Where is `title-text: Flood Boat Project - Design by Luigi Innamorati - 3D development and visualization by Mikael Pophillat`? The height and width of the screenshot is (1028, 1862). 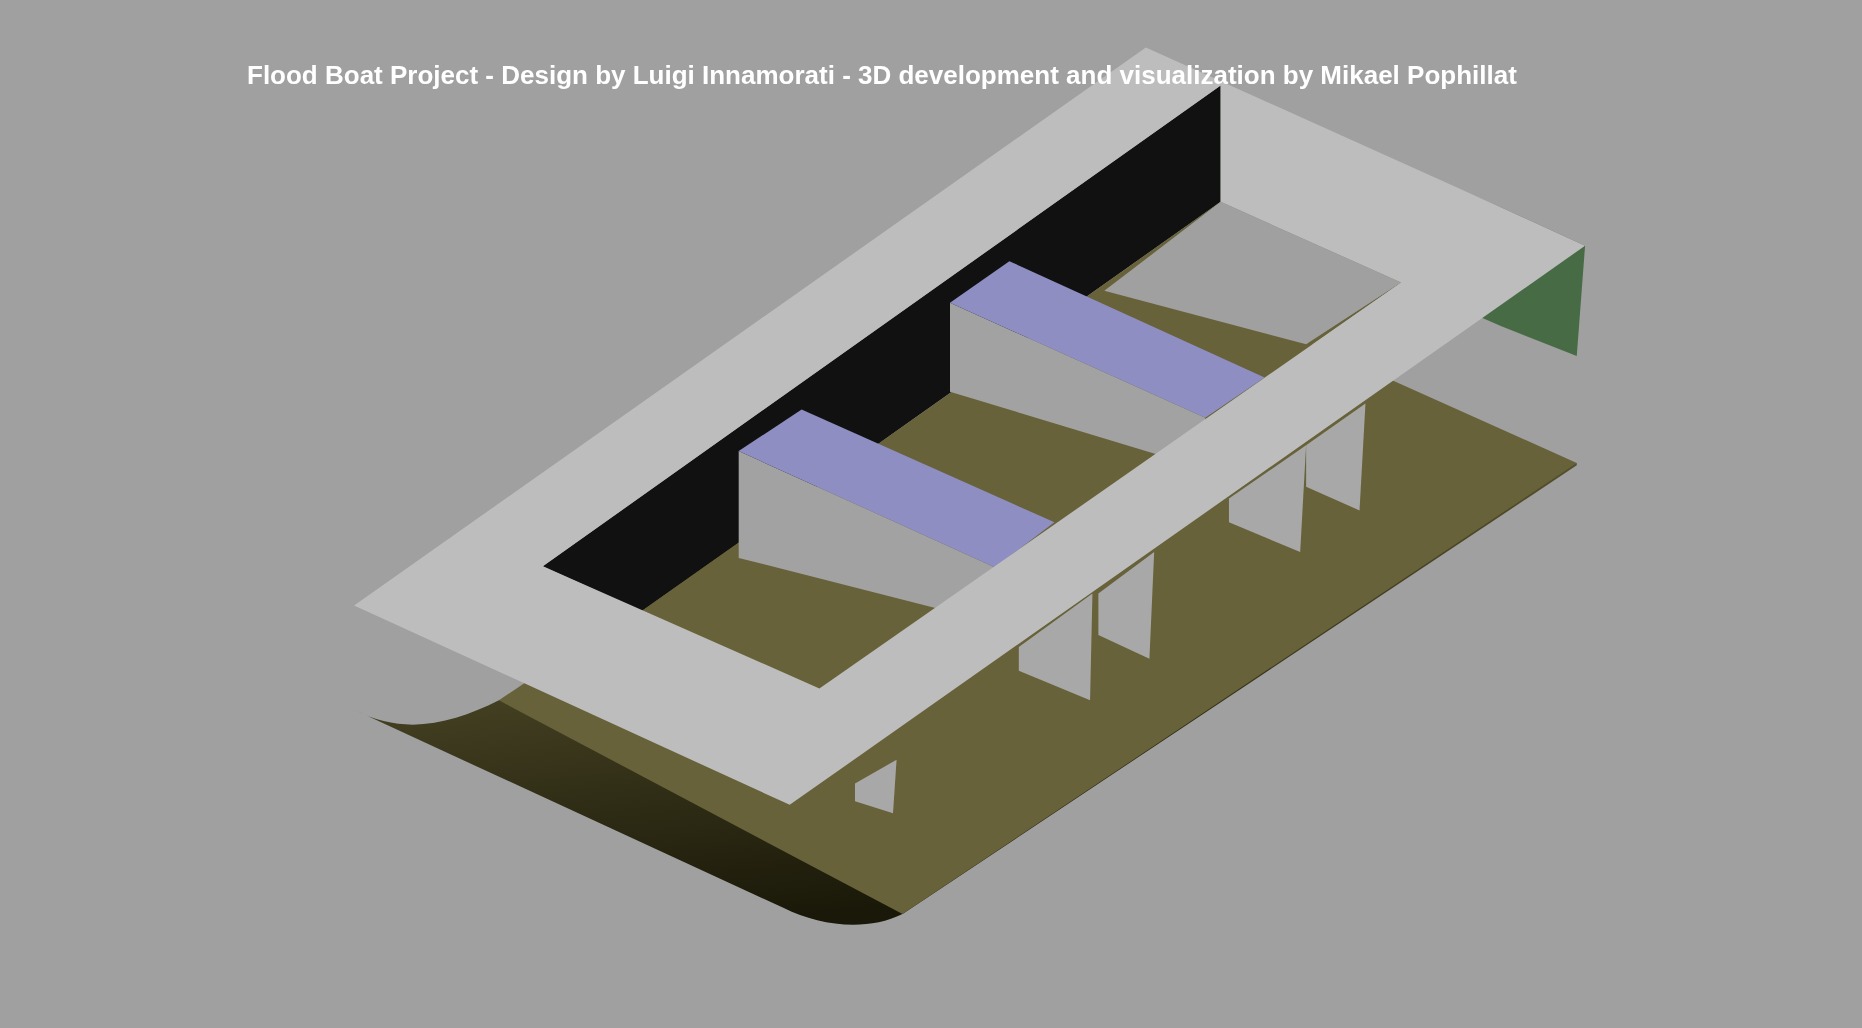 title-text: Flood Boat Project - Design by Luigi Innamorati - 3D development and visualization by Mikael Pophillat is located at coordinates (882, 75).